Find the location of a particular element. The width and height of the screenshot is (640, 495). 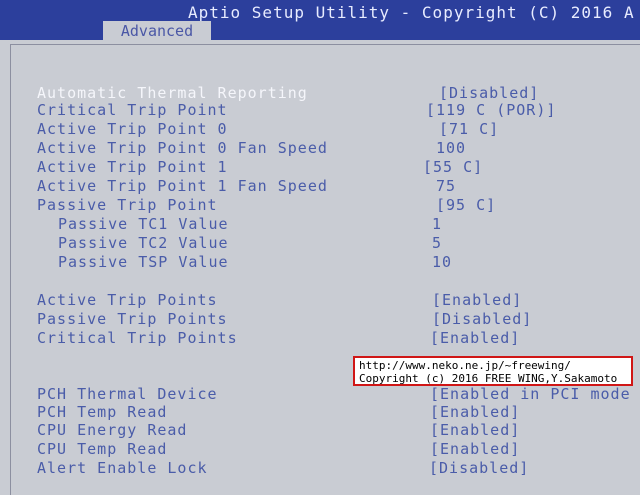

tab-advanced: Advanced is located at coordinates (157, 31).